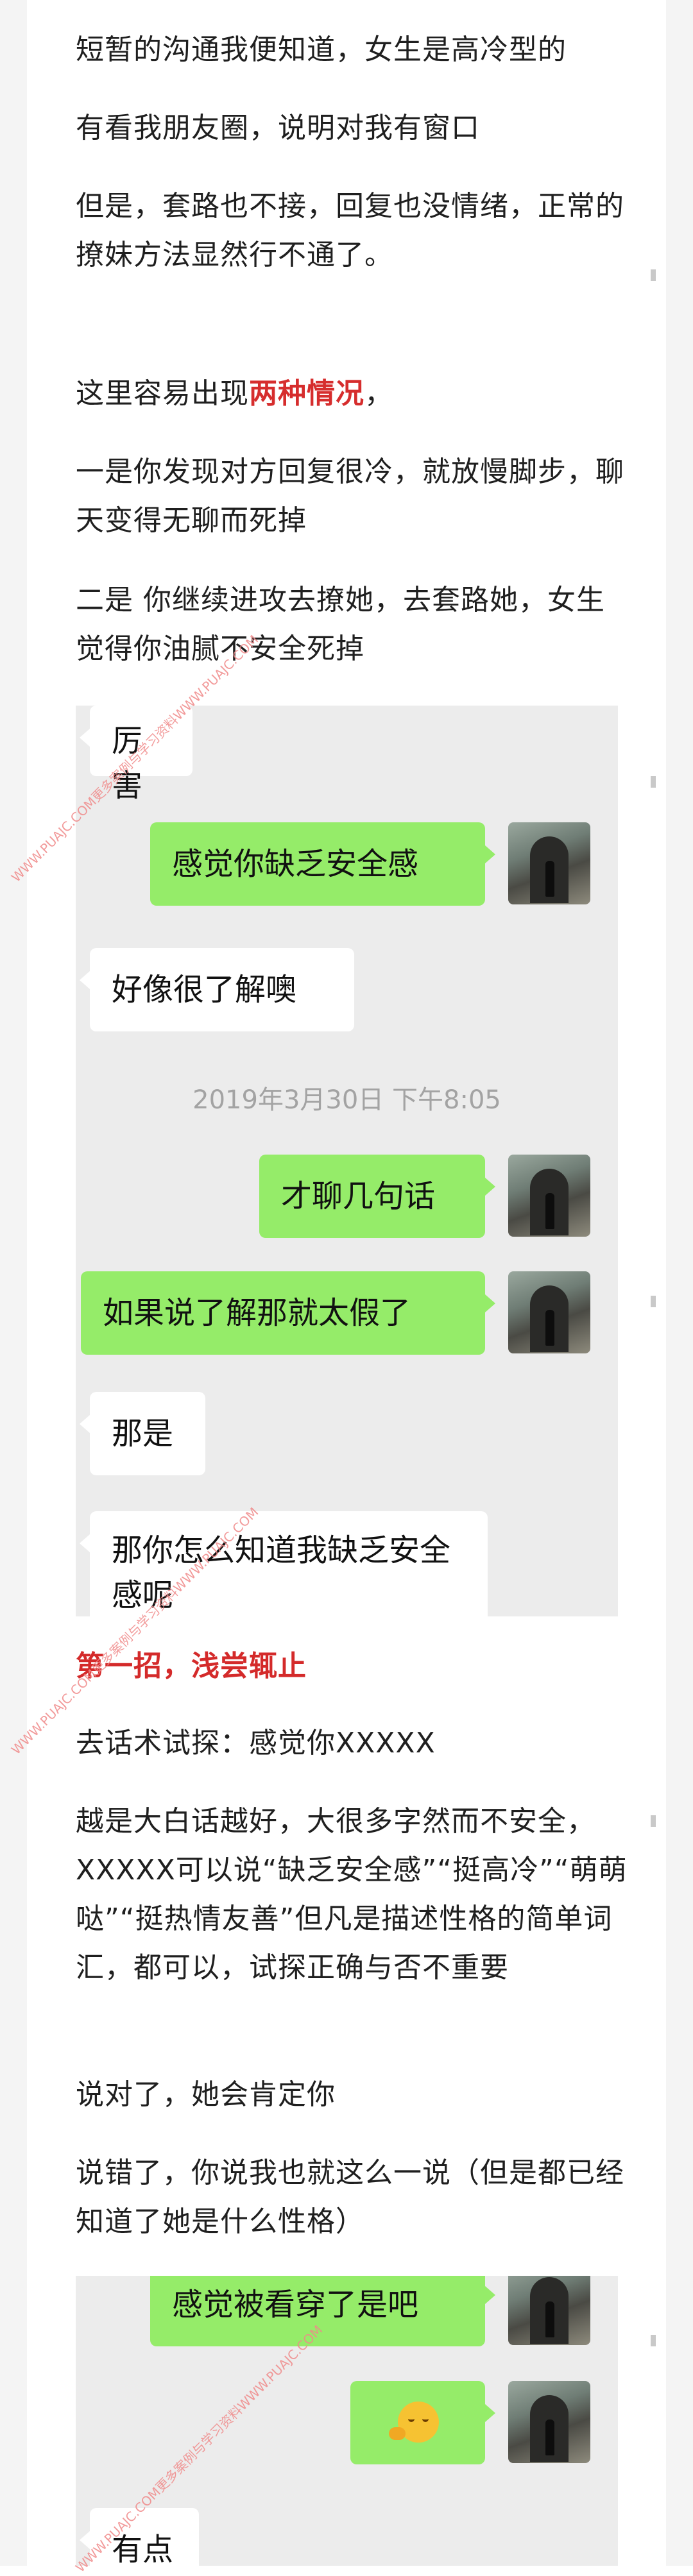  I want to click on emoji-hand-icon, so click(398, 2433).